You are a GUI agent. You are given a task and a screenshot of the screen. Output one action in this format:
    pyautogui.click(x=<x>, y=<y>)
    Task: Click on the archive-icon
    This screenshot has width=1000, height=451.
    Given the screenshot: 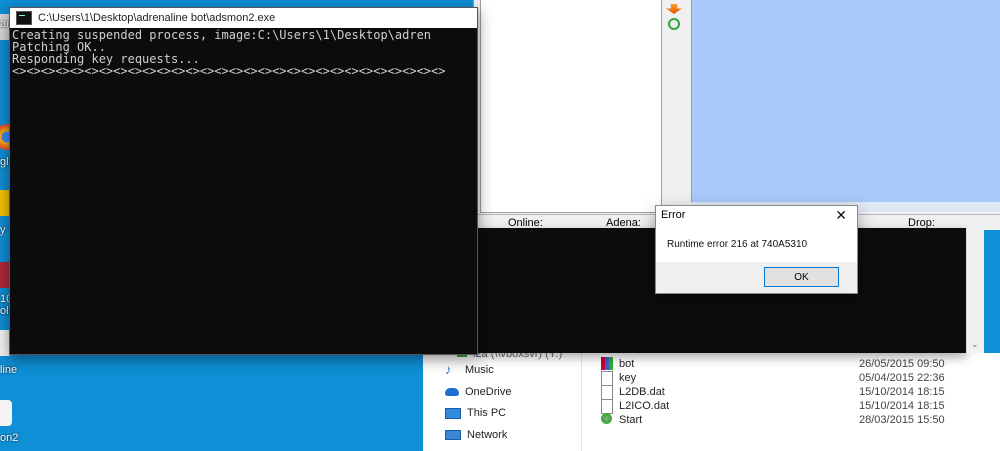 What is the action you would take?
    pyautogui.click(x=607, y=363)
    